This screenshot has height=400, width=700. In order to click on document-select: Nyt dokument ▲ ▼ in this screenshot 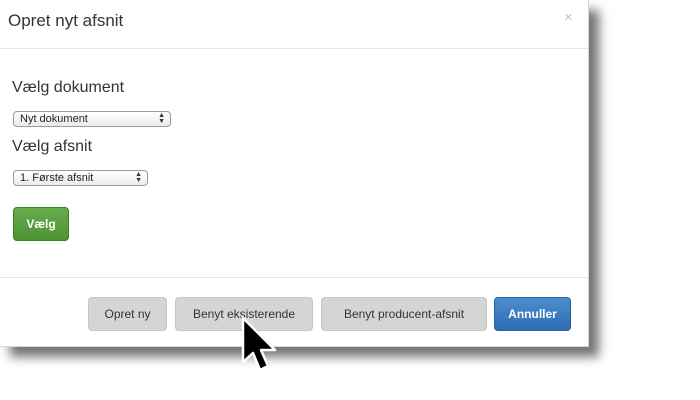, I will do `click(92, 119)`.